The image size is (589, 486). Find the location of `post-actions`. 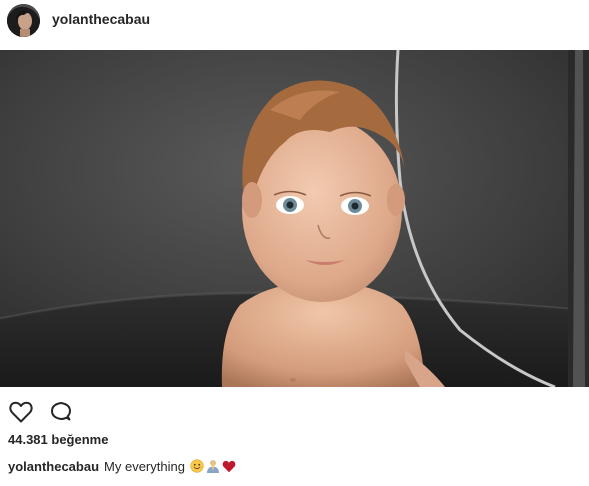

post-actions is located at coordinates (41, 412).